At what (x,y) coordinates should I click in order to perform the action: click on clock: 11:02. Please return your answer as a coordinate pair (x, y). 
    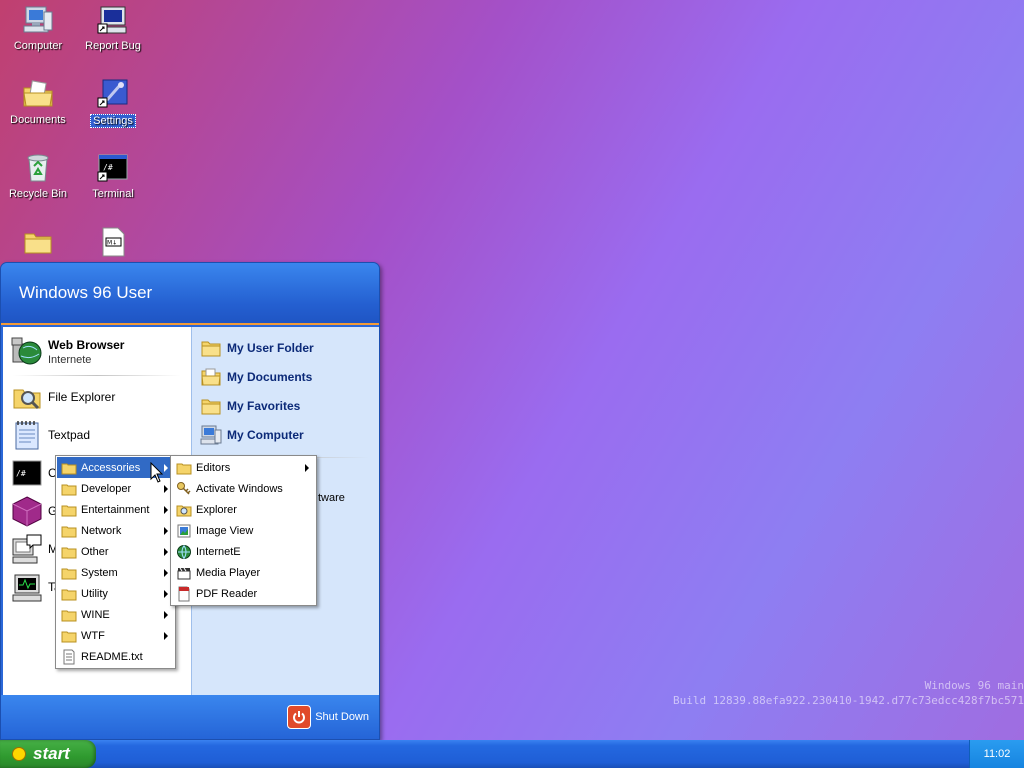
    Looking at the image, I should click on (997, 754).